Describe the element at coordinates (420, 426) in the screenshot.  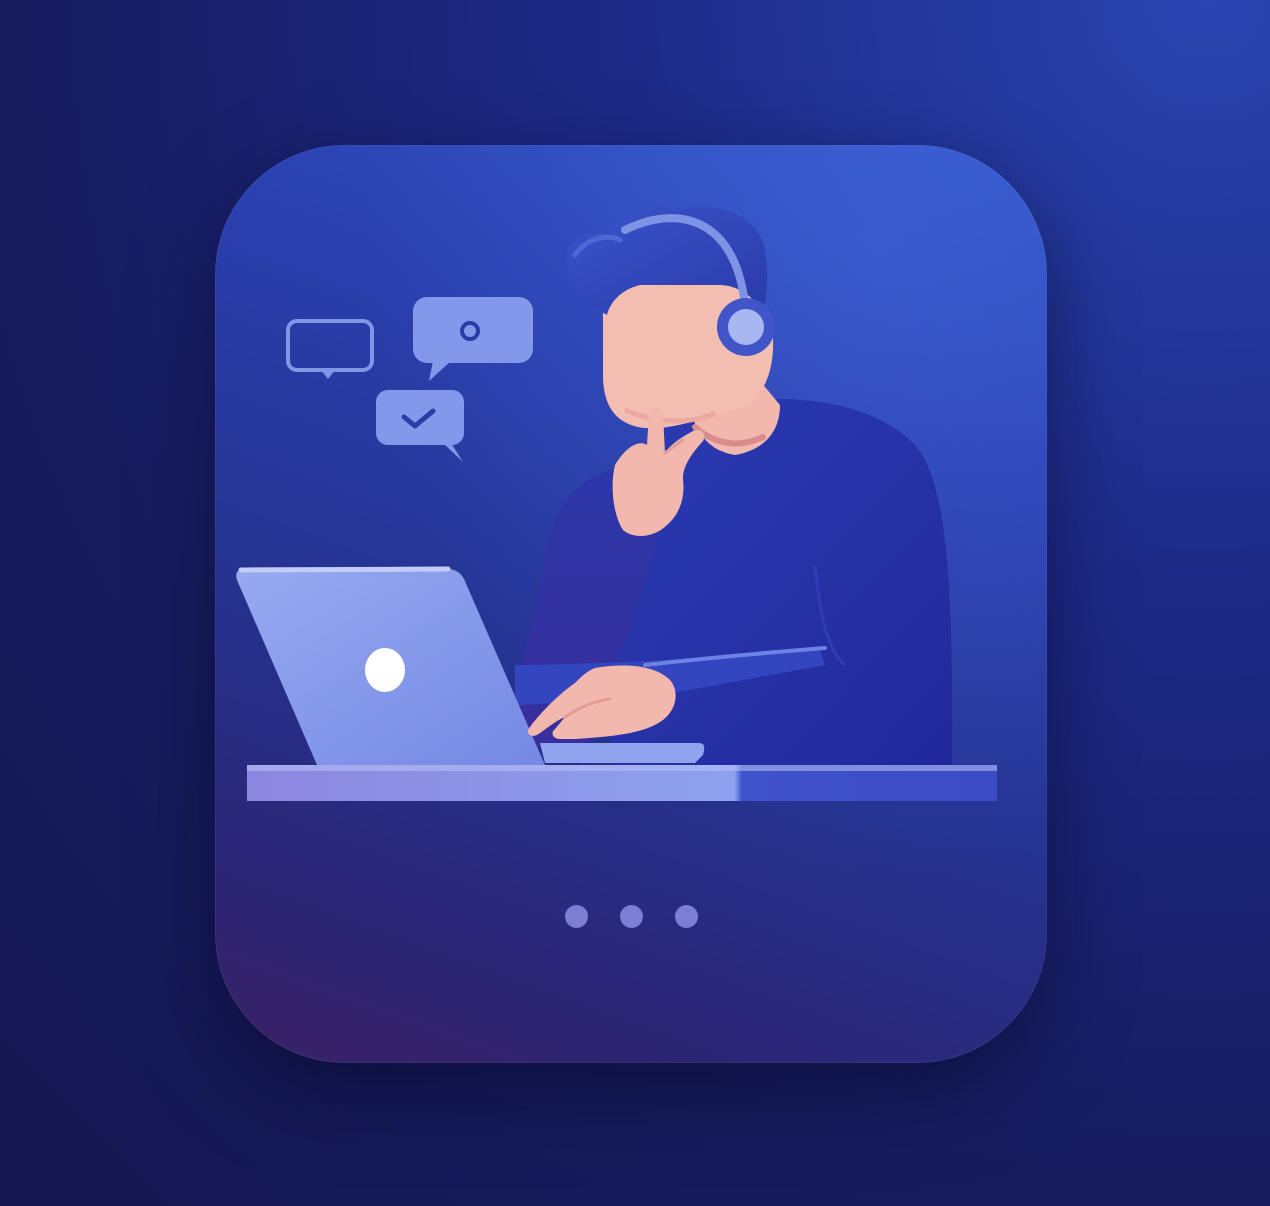
I see `speech-bubble-check-icon` at that location.